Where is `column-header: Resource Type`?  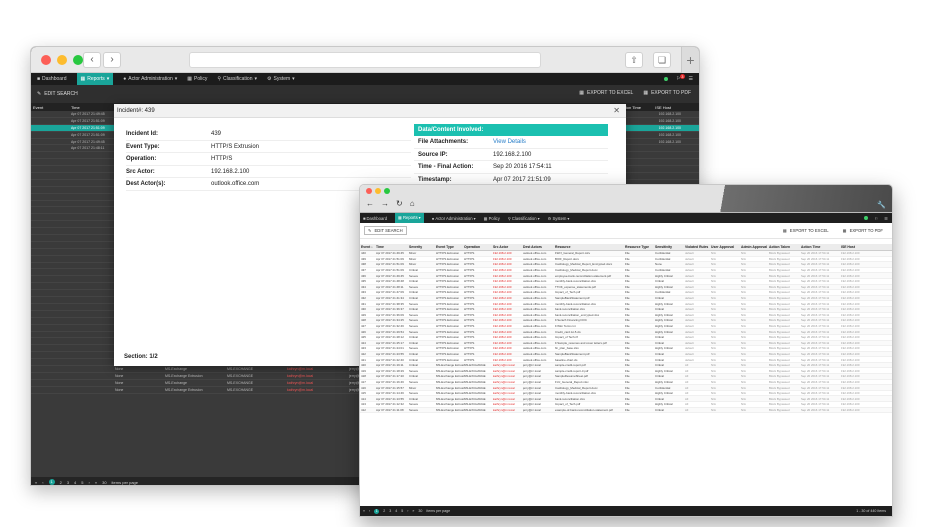
column-header: Resource Type is located at coordinates (640, 247).